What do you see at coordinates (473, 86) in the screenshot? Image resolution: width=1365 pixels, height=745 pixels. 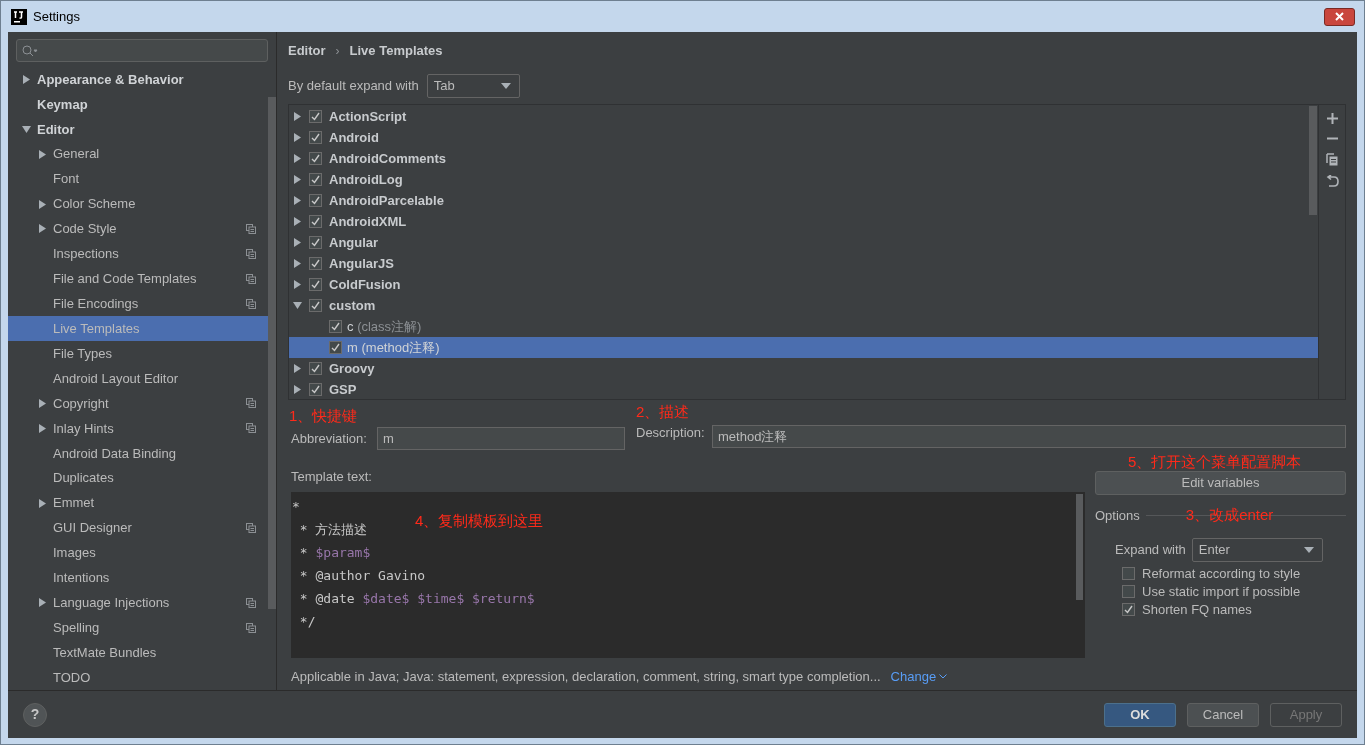 I see `expand-dropdown: Tab` at bounding box center [473, 86].